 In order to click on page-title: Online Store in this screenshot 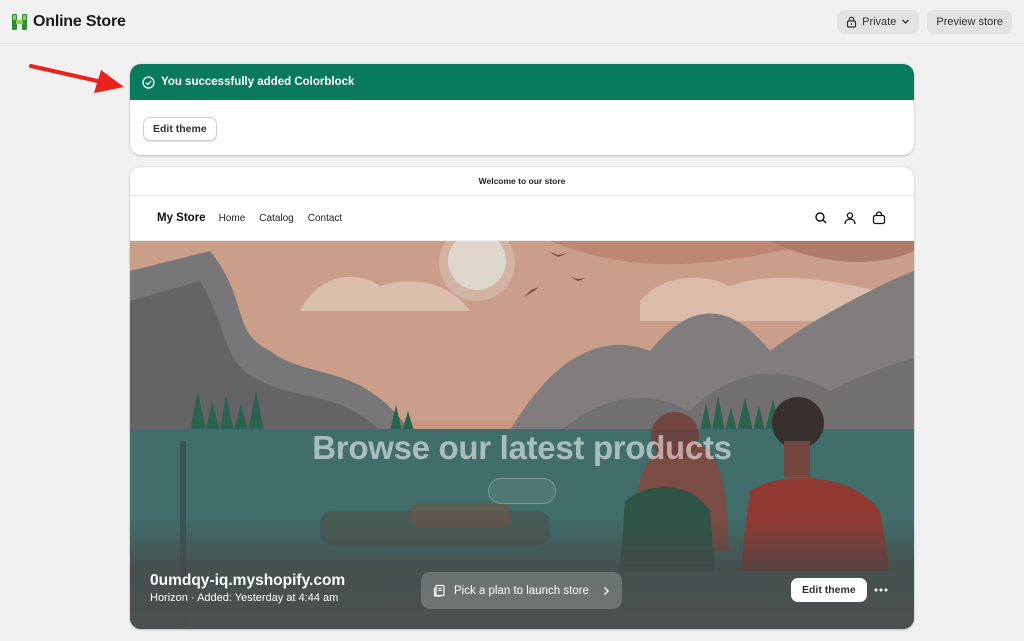, I will do `click(79, 21)`.